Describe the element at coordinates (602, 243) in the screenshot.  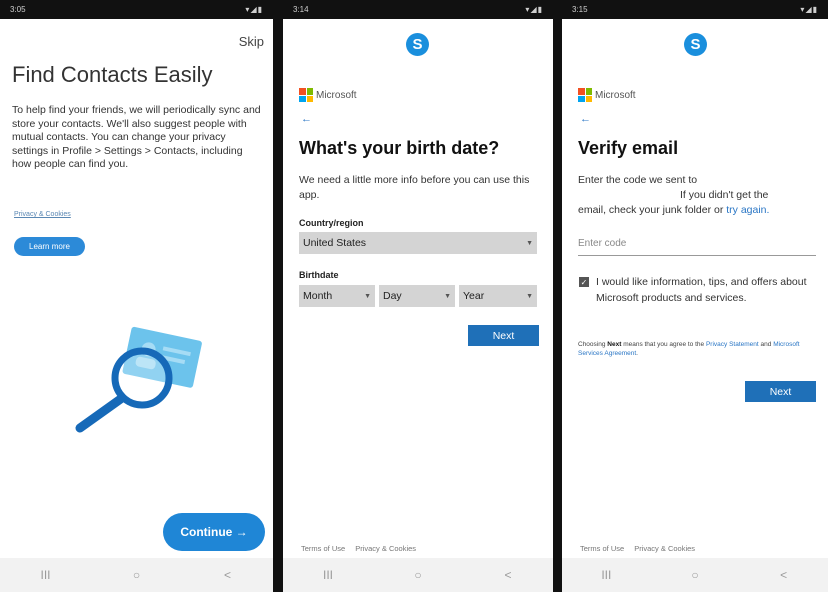
I see `code-placeholder: Enter code` at that location.